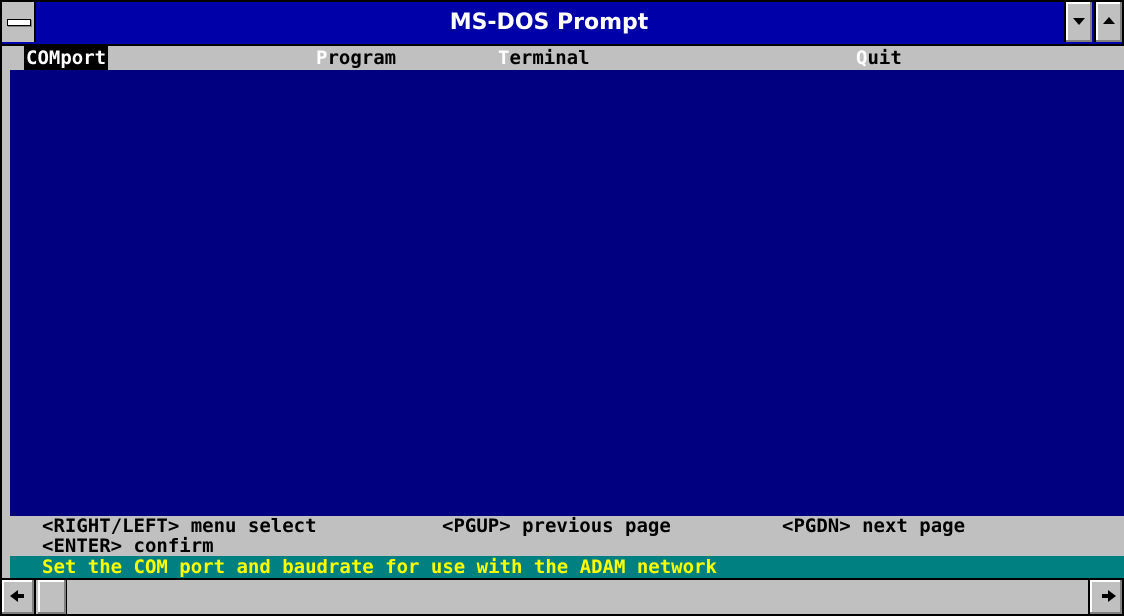  Describe the element at coordinates (562, 596) in the screenshot. I see `horizontal-scrollbar` at that location.